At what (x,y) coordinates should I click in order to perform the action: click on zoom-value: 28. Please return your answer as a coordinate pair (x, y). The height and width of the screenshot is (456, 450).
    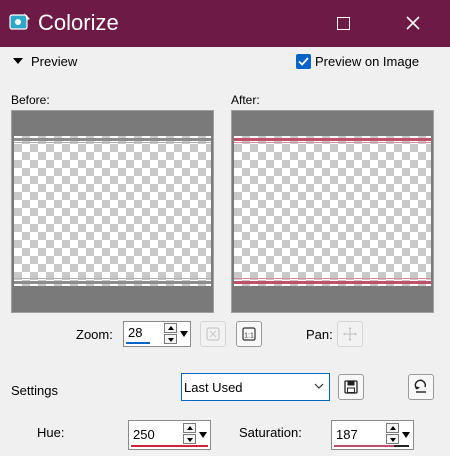
    Looking at the image, I should click on (135, 332).